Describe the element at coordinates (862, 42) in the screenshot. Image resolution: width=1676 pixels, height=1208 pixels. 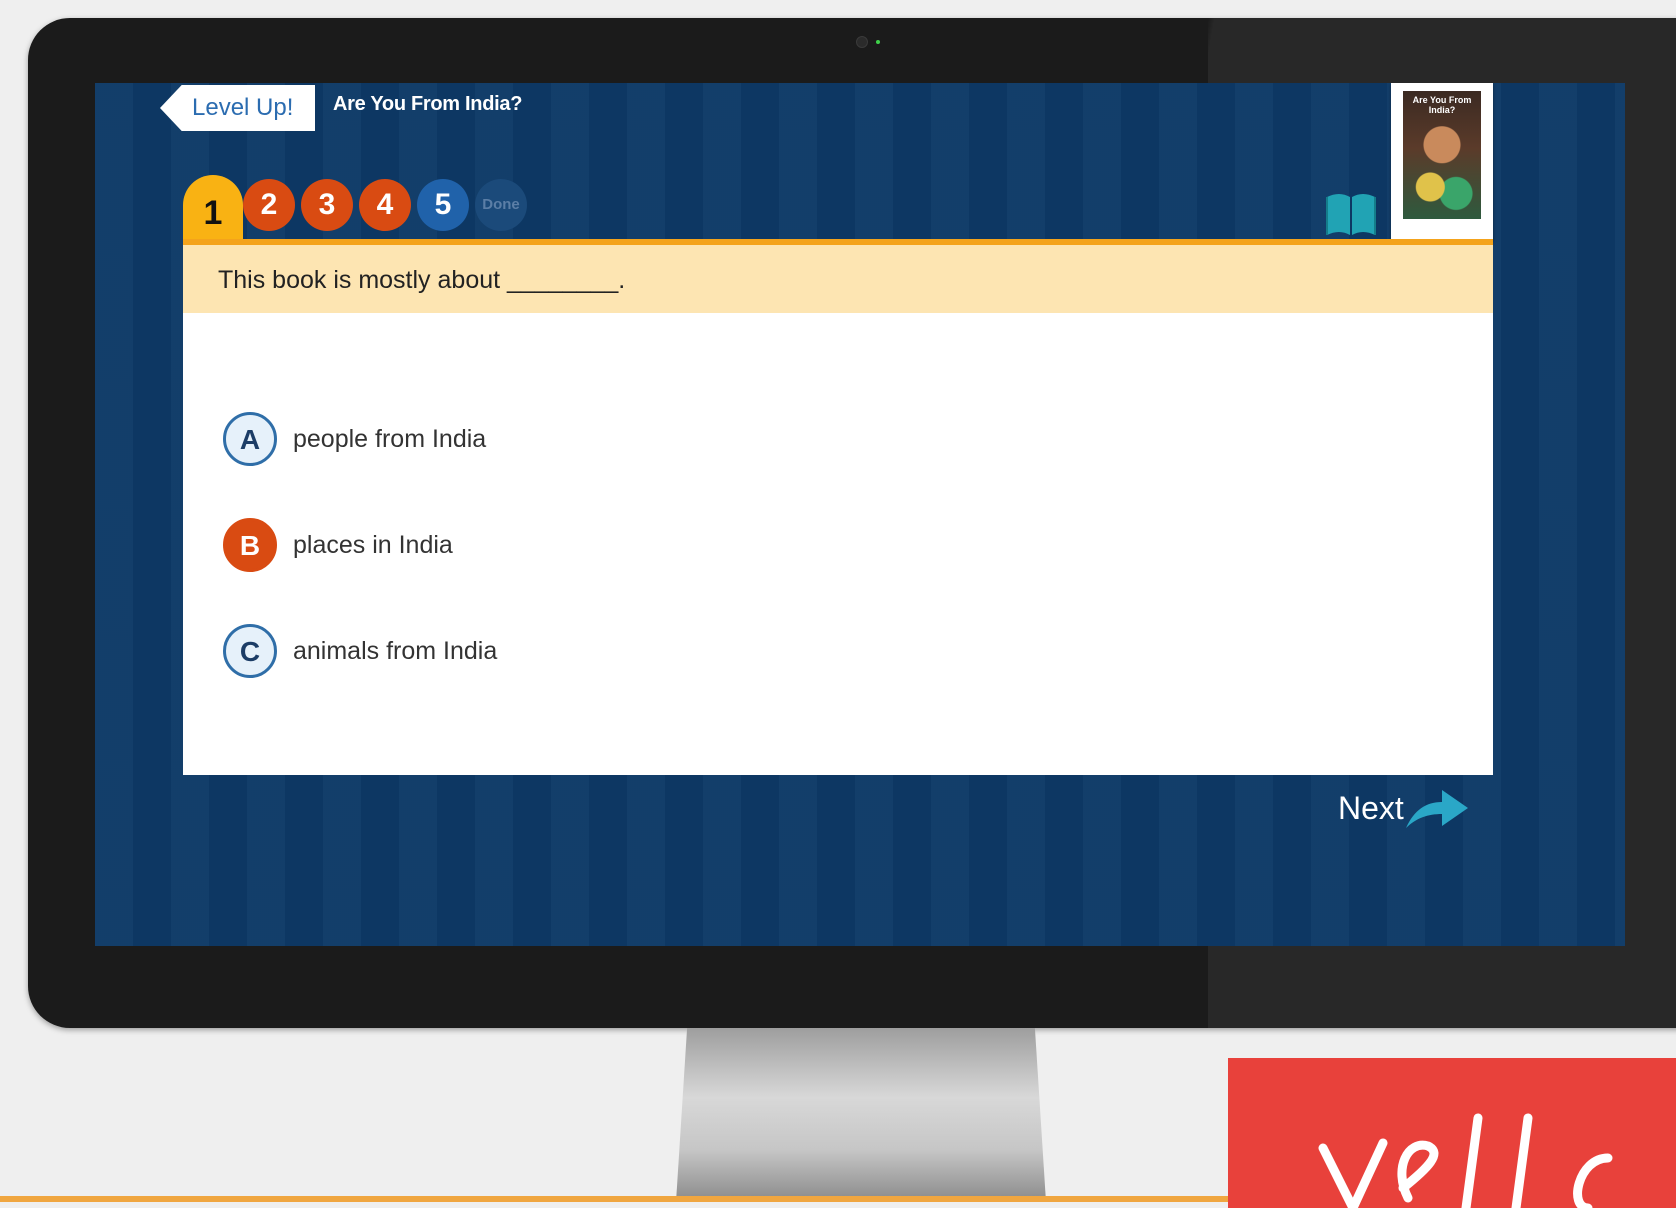
I see `camera-icon` at that location.